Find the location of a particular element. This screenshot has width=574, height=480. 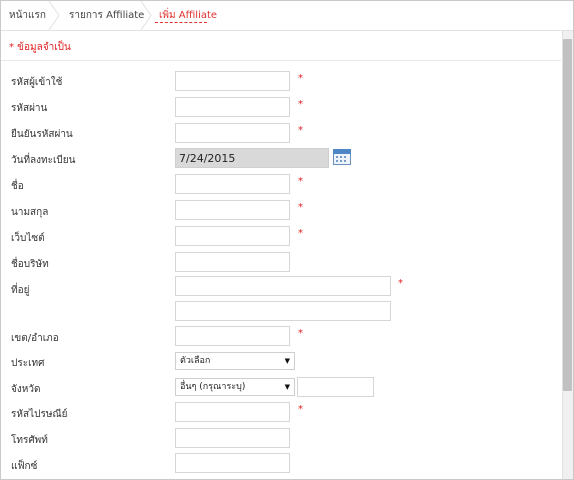

phone-label: โทรศัพท์ is located at coordinates (29, 440).